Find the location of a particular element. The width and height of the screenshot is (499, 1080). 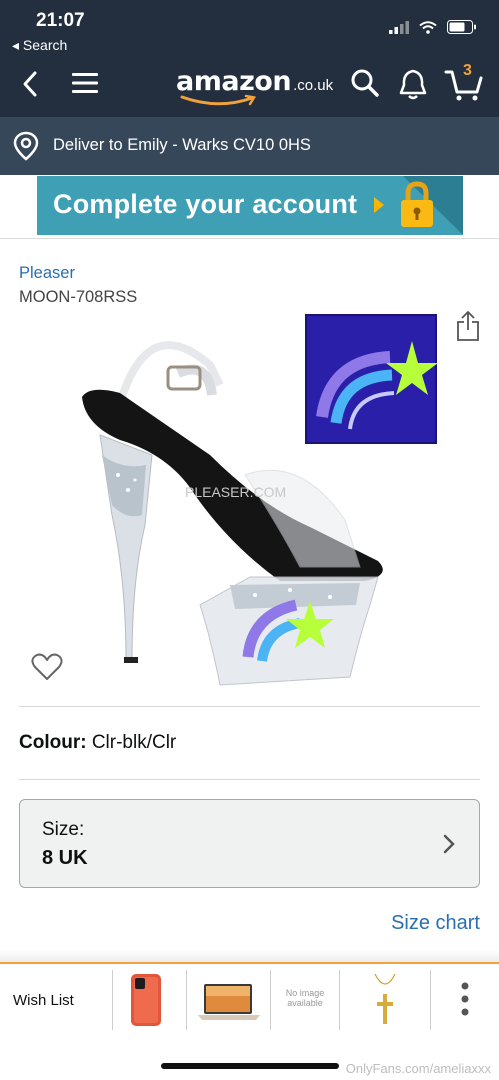

back-to-search-link: ◂ Search is located at coordinates (39, 45).